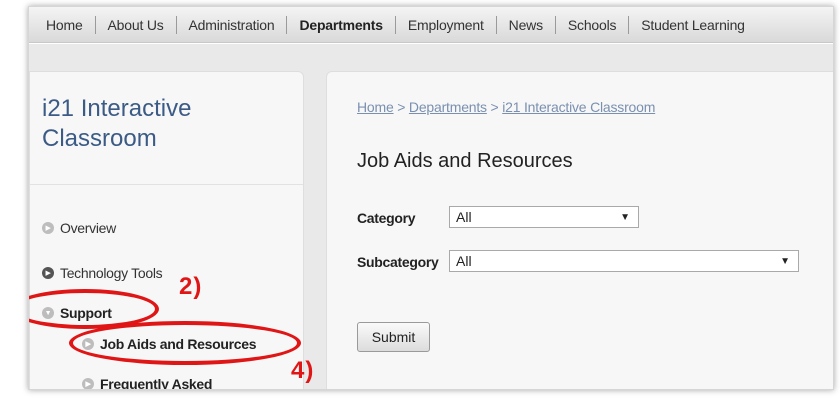 The image size is (840, 399). I want to click on nav-item-about-us: About Us, so click(136, 24).